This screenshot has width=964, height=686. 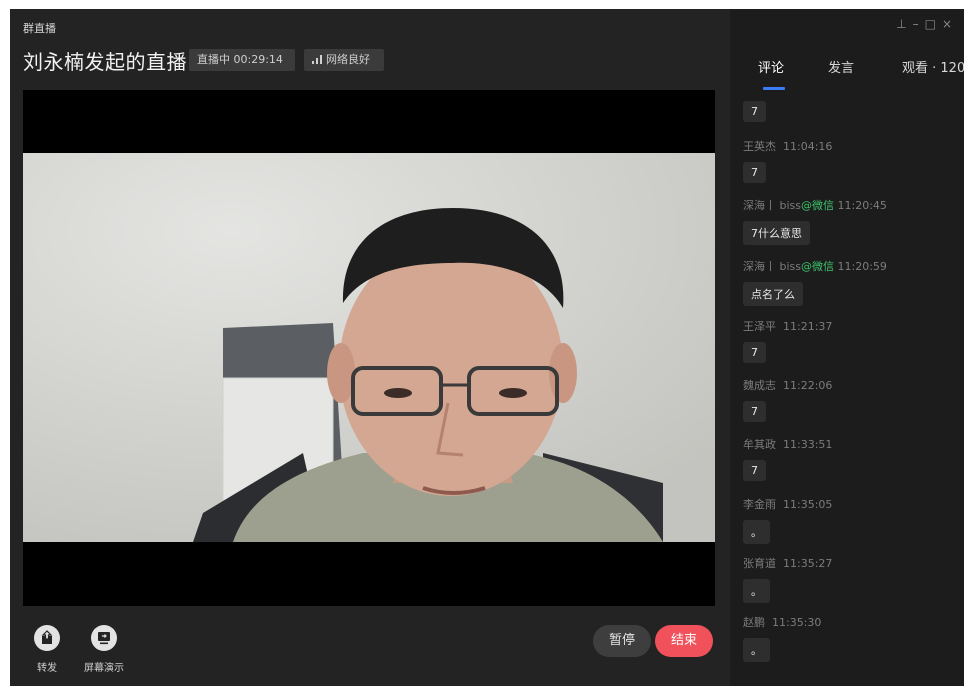 I want to click on comment-time: 11:35:27, so click(x=808, y=563).